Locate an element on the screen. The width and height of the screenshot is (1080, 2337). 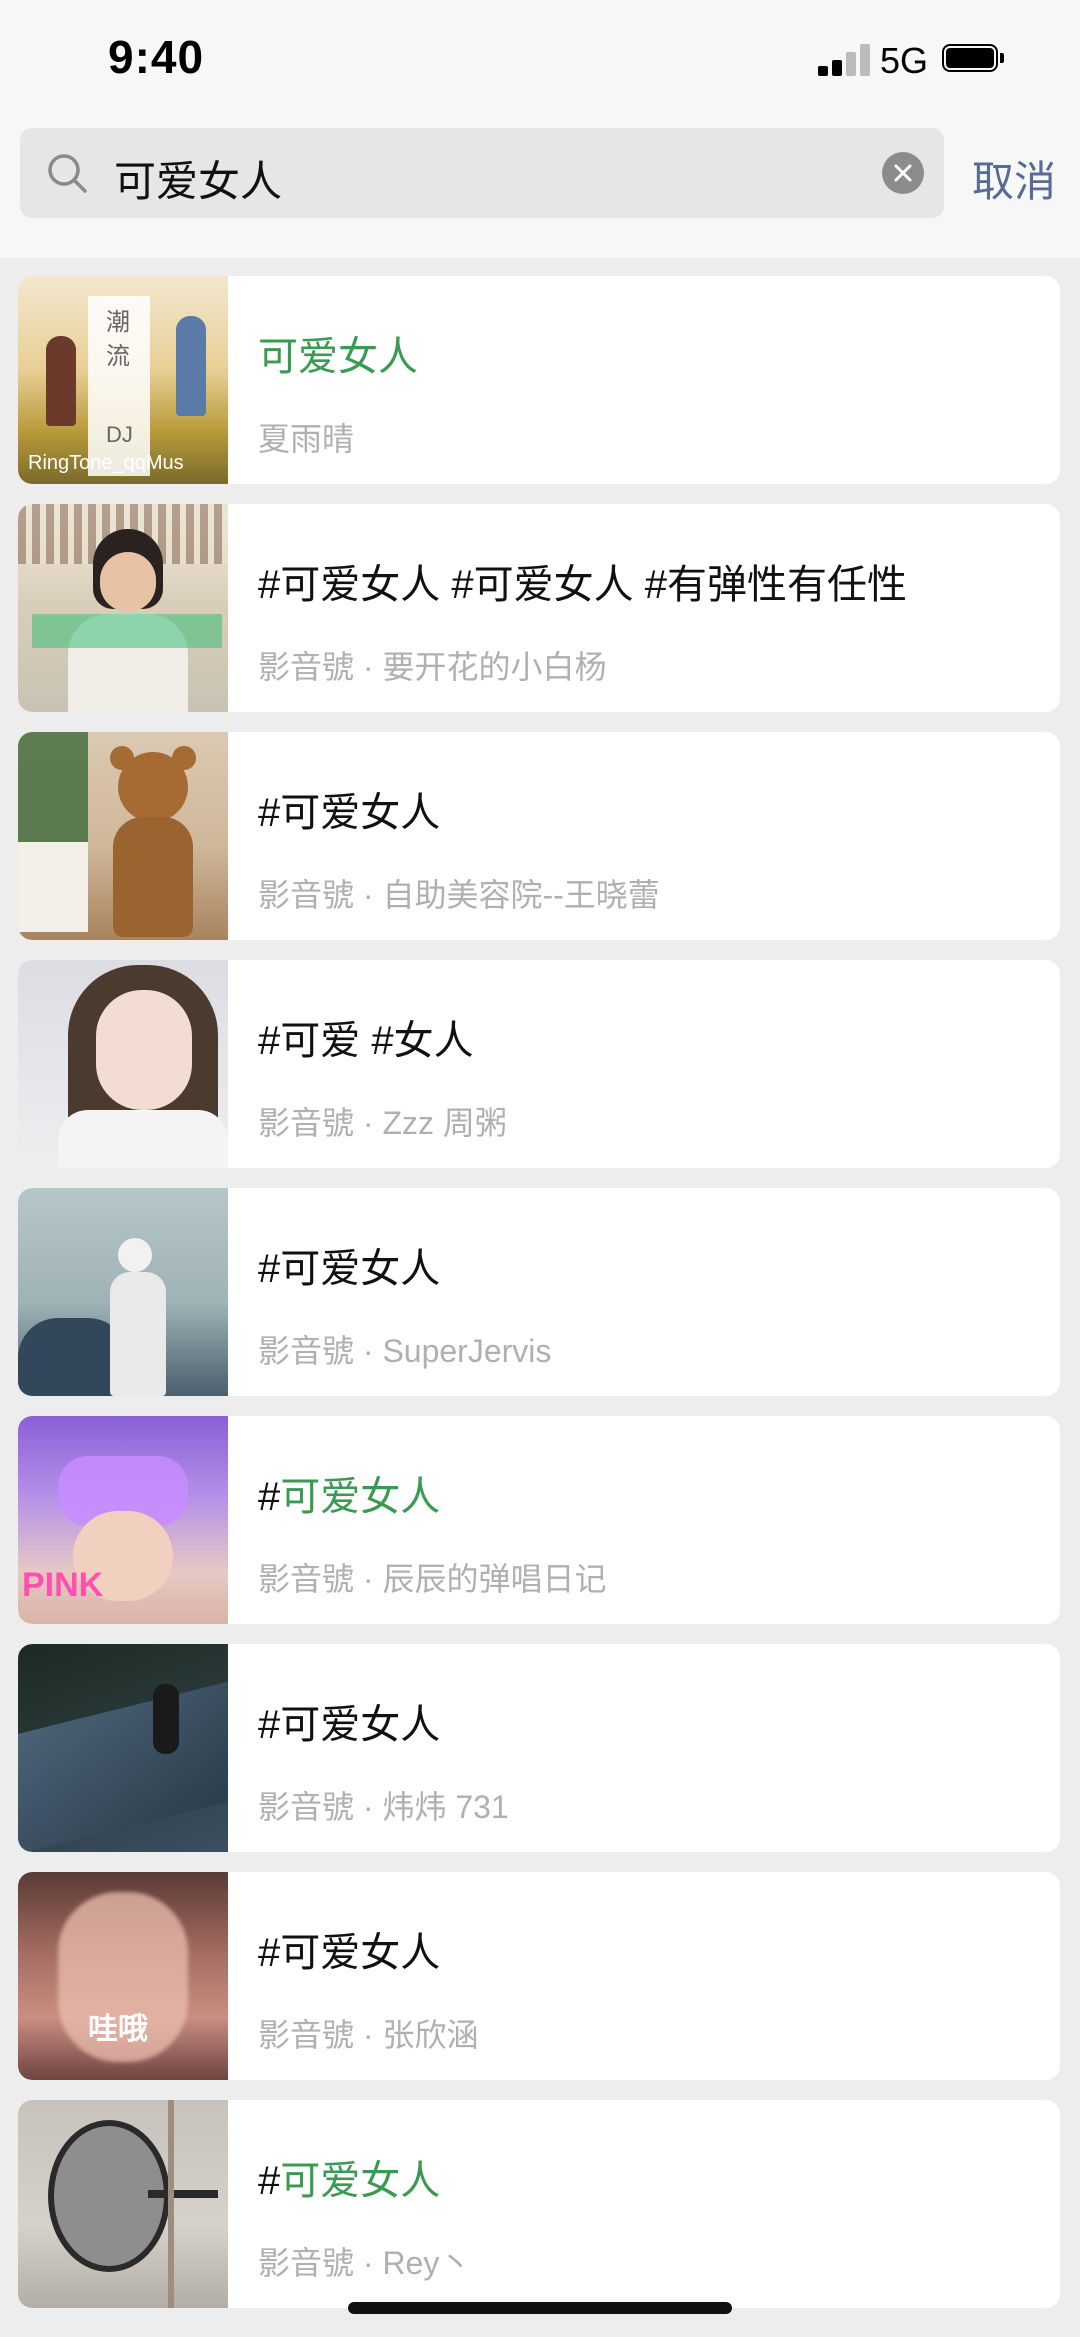
video-thumbnail: 哇哦 is located at coordinates (123, 1976).